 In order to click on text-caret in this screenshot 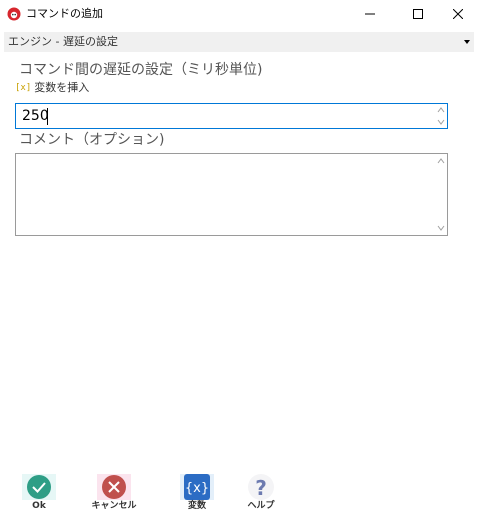, I will do `click(47, 116)`.